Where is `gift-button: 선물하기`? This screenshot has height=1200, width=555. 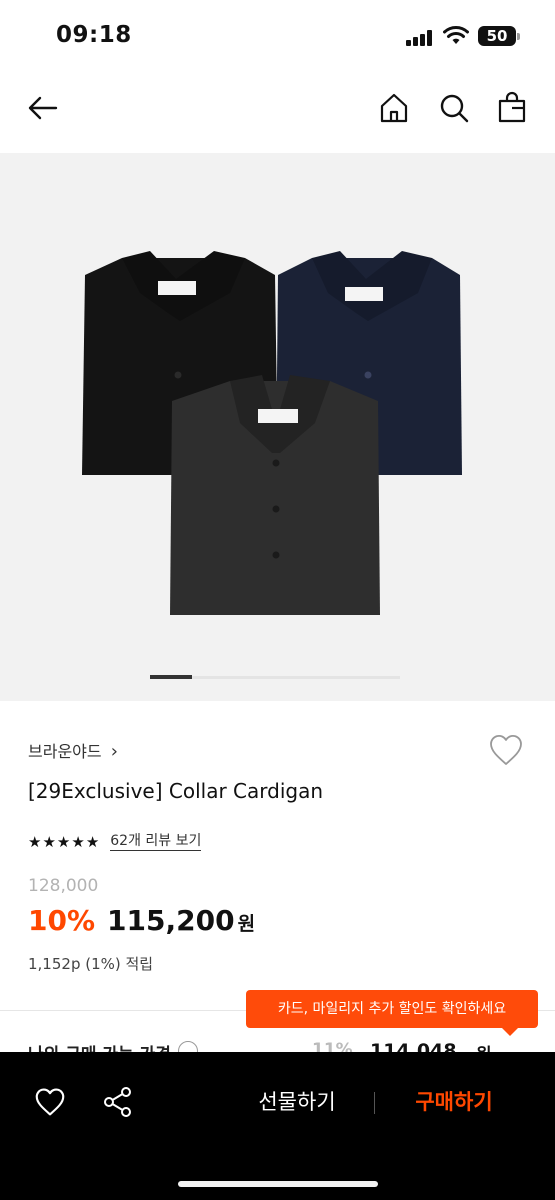
gift-button: 선물하기 is located at coordinates (297, 1102).